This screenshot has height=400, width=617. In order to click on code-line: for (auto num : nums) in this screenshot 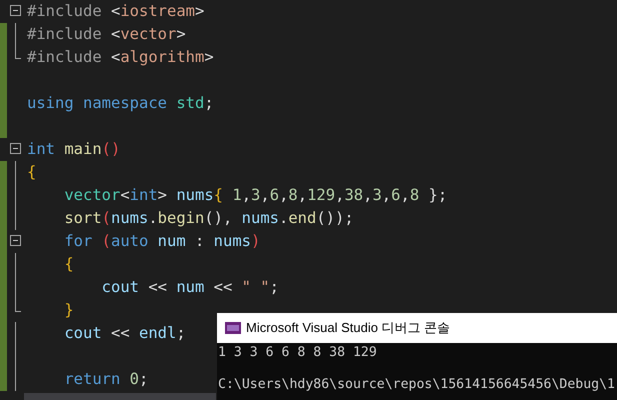, I will do `click(161, 241)`.